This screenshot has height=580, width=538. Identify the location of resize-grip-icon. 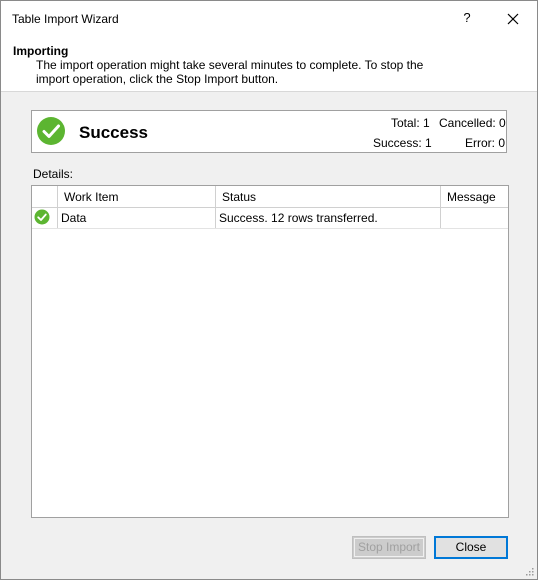
(529, 571).